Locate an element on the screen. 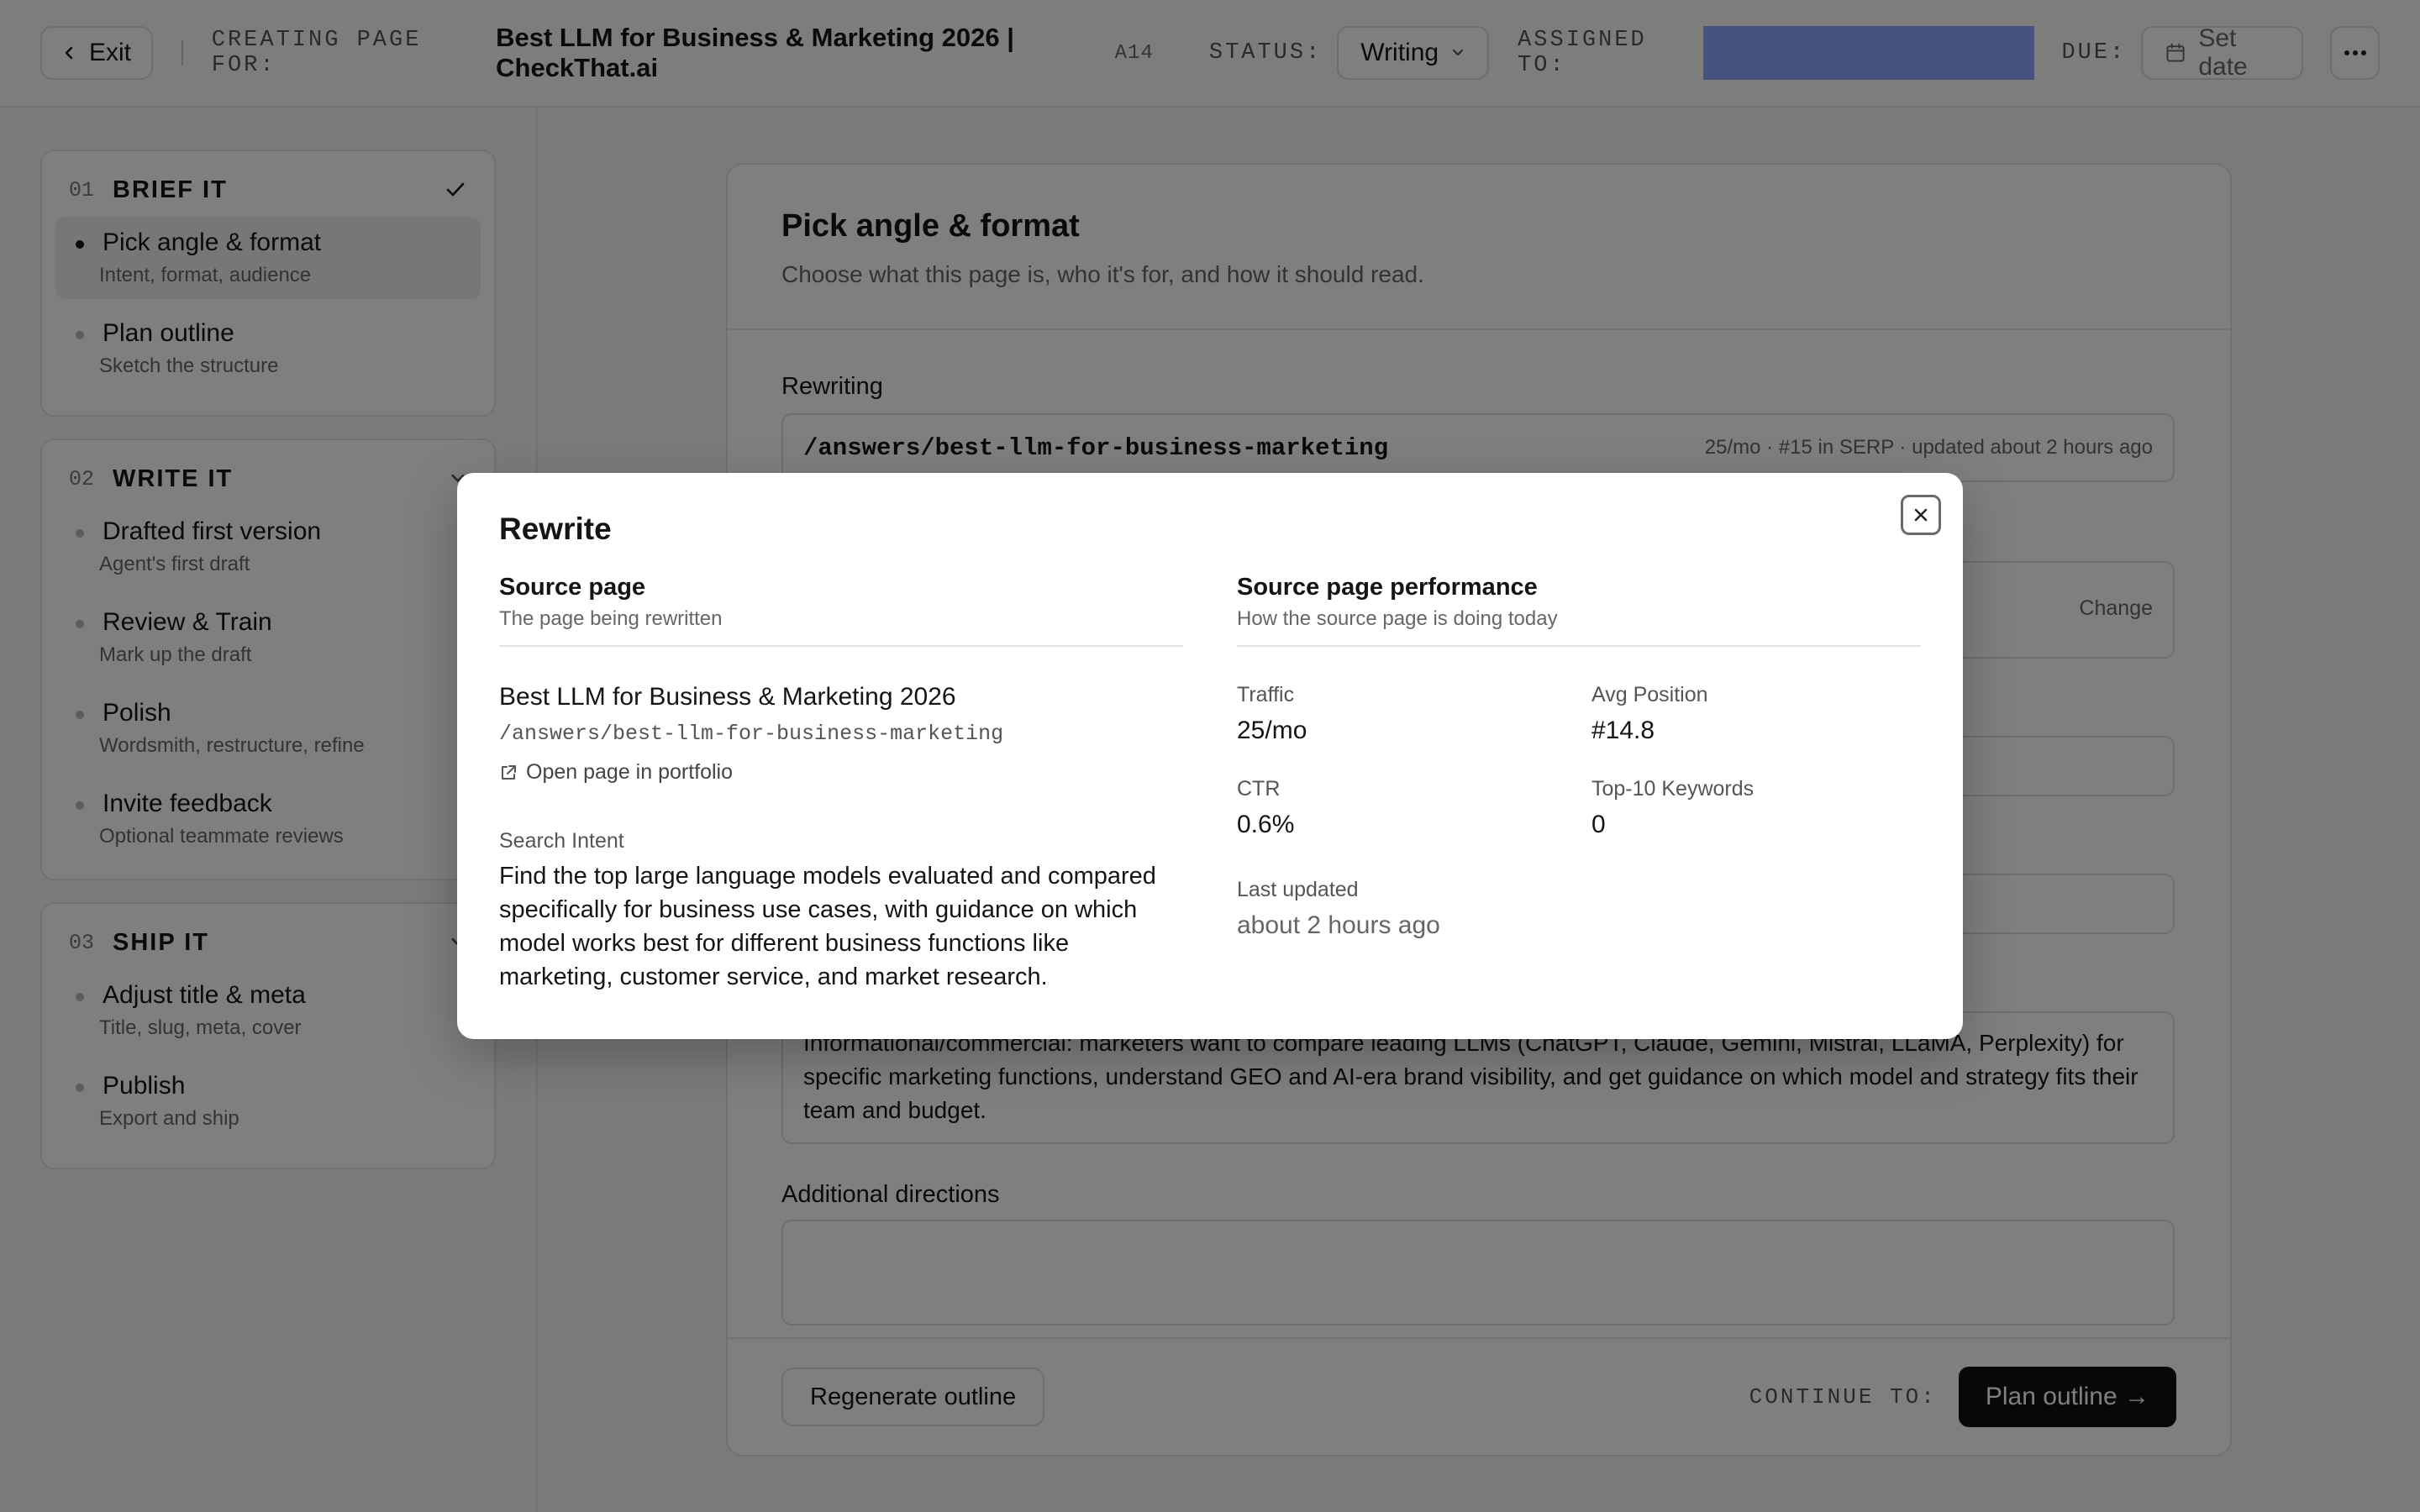 Image resolution: width=2420 pixels, height=1512 pixels. modal-title: Rewrite is located at coordinates (555, 529).